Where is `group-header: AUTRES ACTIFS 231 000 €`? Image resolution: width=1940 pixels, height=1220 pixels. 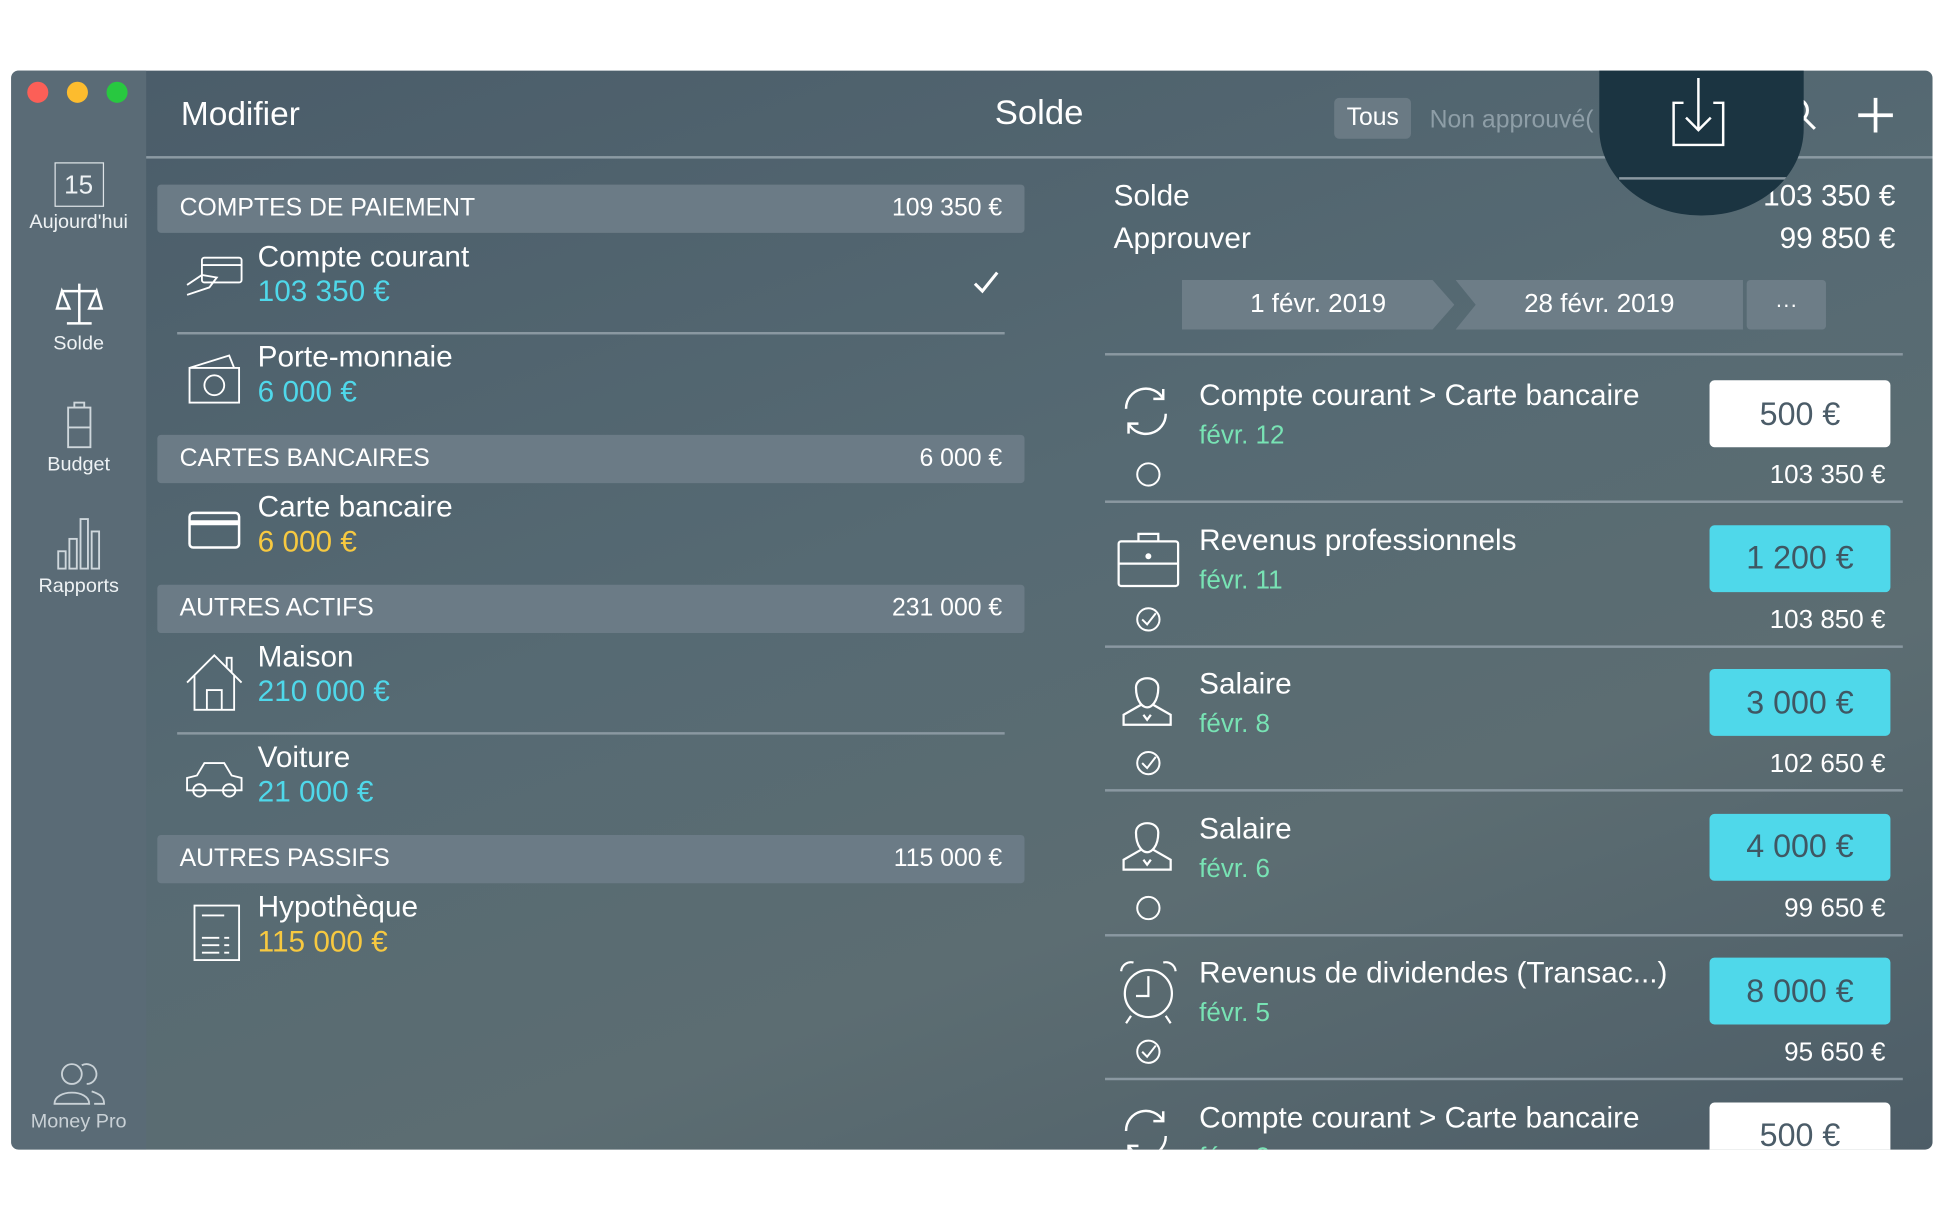
group-header: AUTRES ACTIFS 231 000 € is located at coordinates (591, 609).